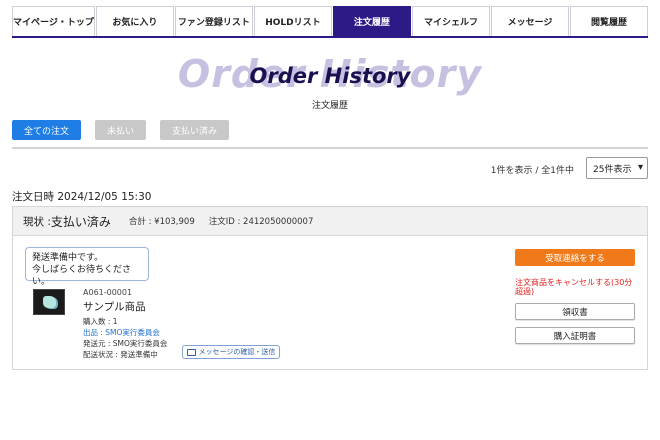 This screenshot has height=440, width=660. Describe the element at coordinates (134, 21) in the screenshot. I see `tab-favorites: お気に入り` at that location.